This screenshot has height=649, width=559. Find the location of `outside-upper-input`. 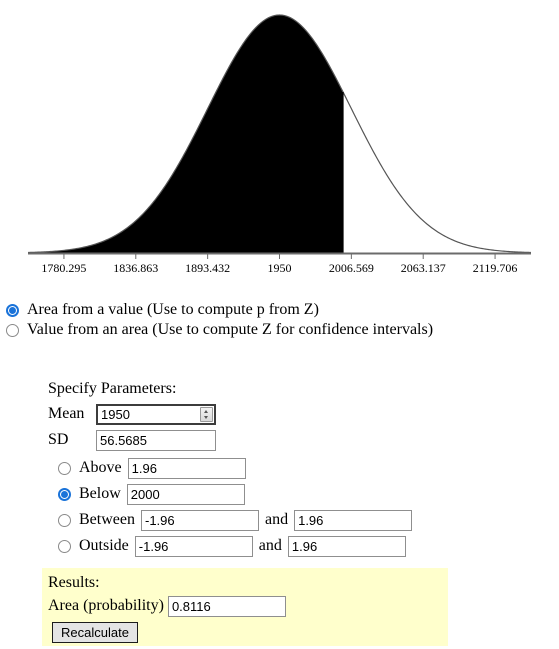

outside-upper-input is located at coordinates (346, 546).